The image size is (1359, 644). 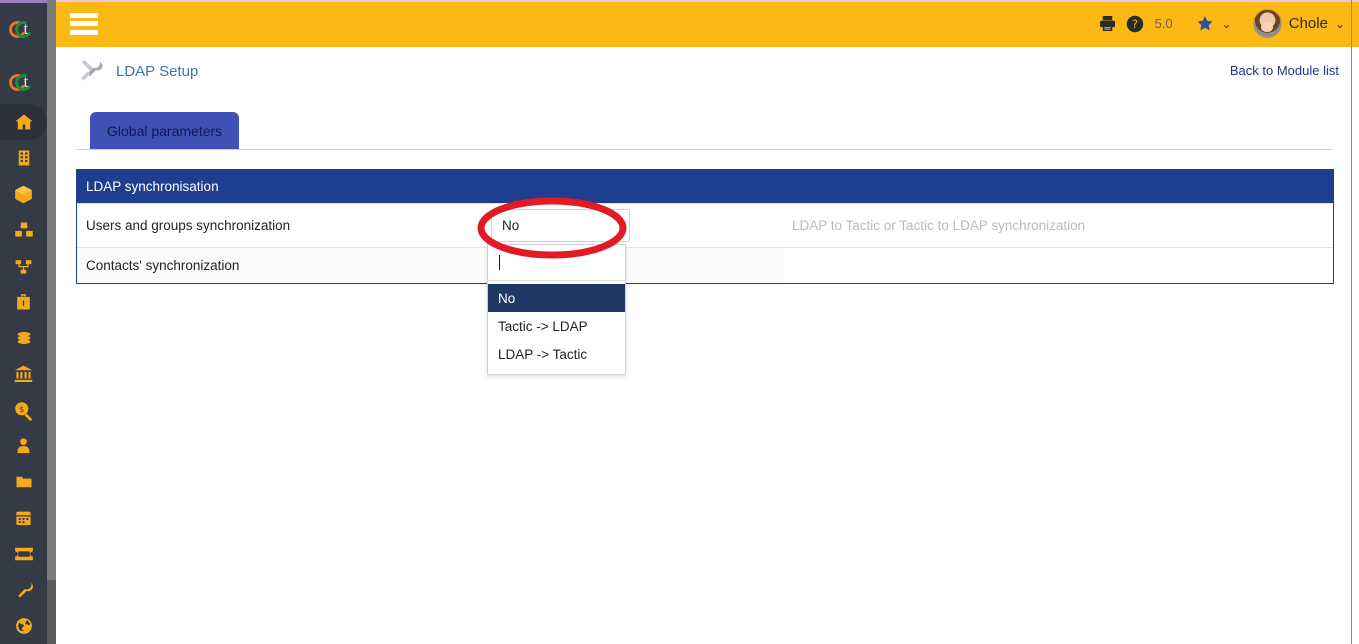 What do you see at coordinates (556, 298) in the screenshot?
I see `dropdown-option-no: No` at bounding box center [556, 298].